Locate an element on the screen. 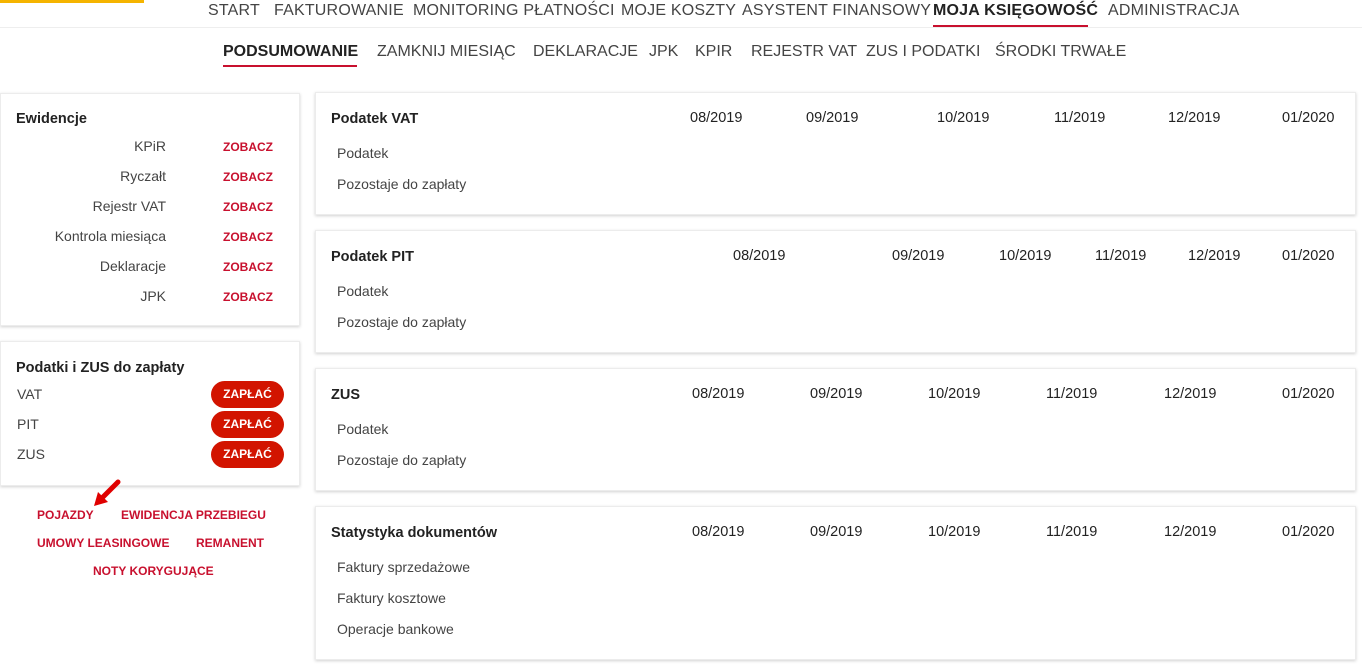 The image size is (1362, 665). ewidencje-label: KPiR is located at coordinates (150, 146).